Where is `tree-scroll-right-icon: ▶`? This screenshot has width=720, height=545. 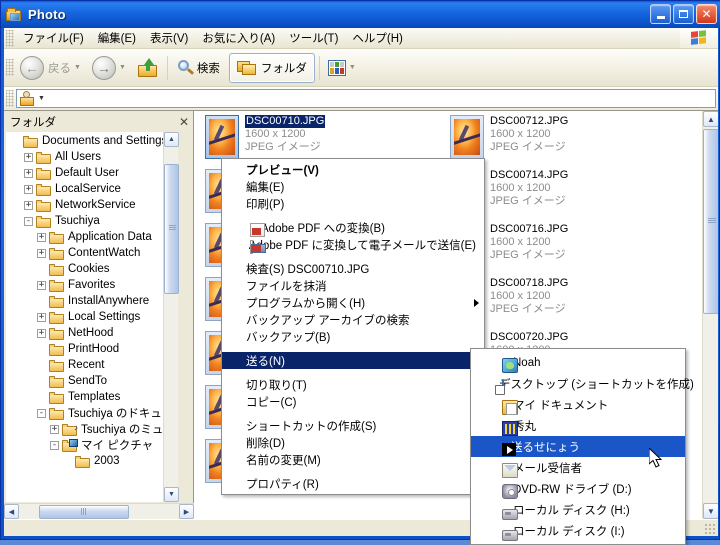
tree-scroll-right-icon: ▶ is located at coordinates (186, 511).